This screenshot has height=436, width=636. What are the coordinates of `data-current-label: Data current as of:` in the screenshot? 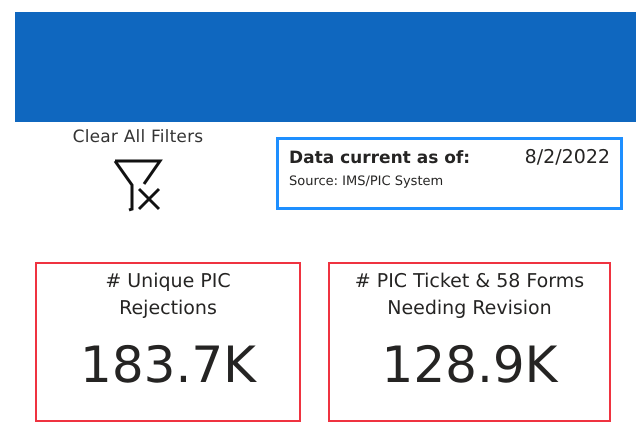 It's located at (379, 158).